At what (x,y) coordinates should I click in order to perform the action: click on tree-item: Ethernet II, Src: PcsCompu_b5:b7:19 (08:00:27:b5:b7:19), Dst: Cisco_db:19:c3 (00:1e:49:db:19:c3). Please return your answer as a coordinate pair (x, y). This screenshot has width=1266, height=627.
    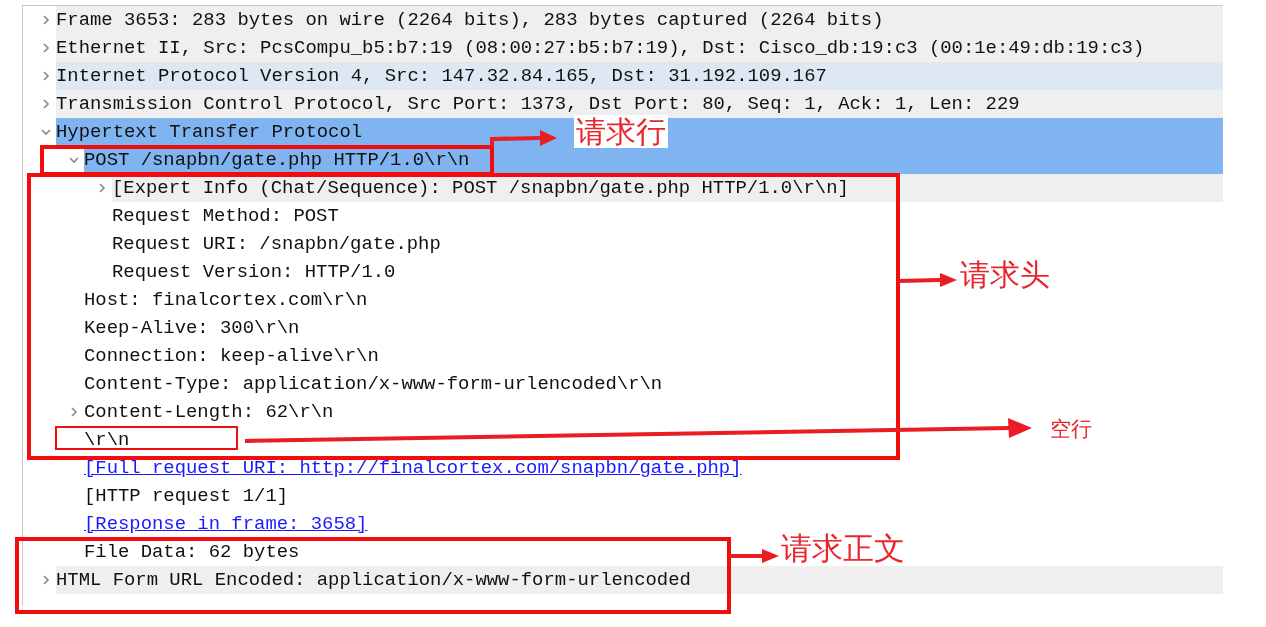
    Looking at the image, I should click on (600, 48).